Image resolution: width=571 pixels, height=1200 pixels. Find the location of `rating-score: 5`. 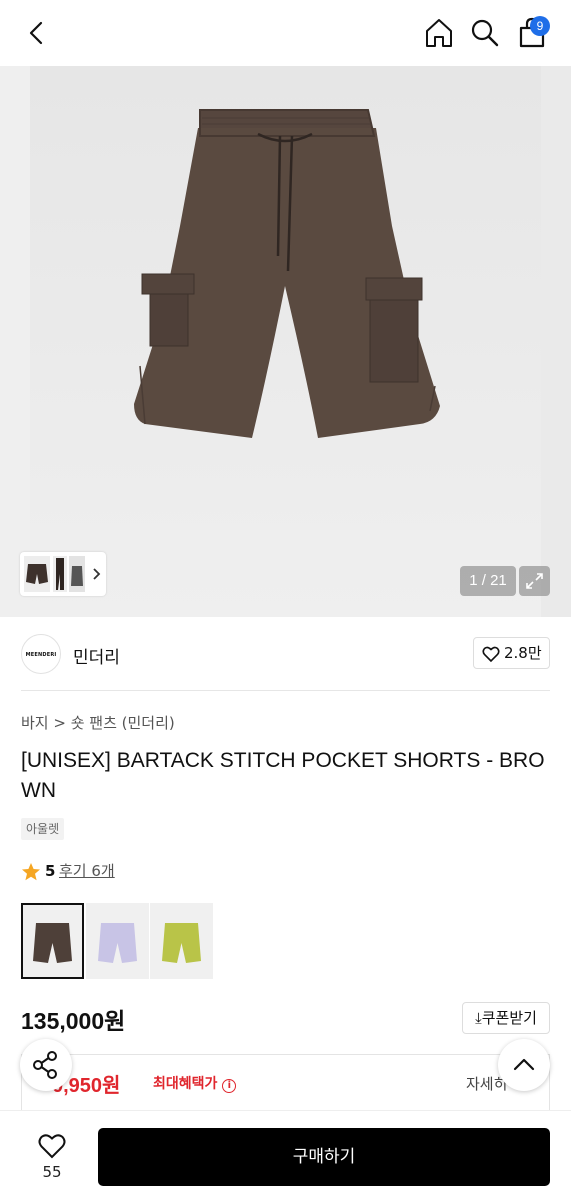

rating-score: 5 is located at coordinates (50, 871).